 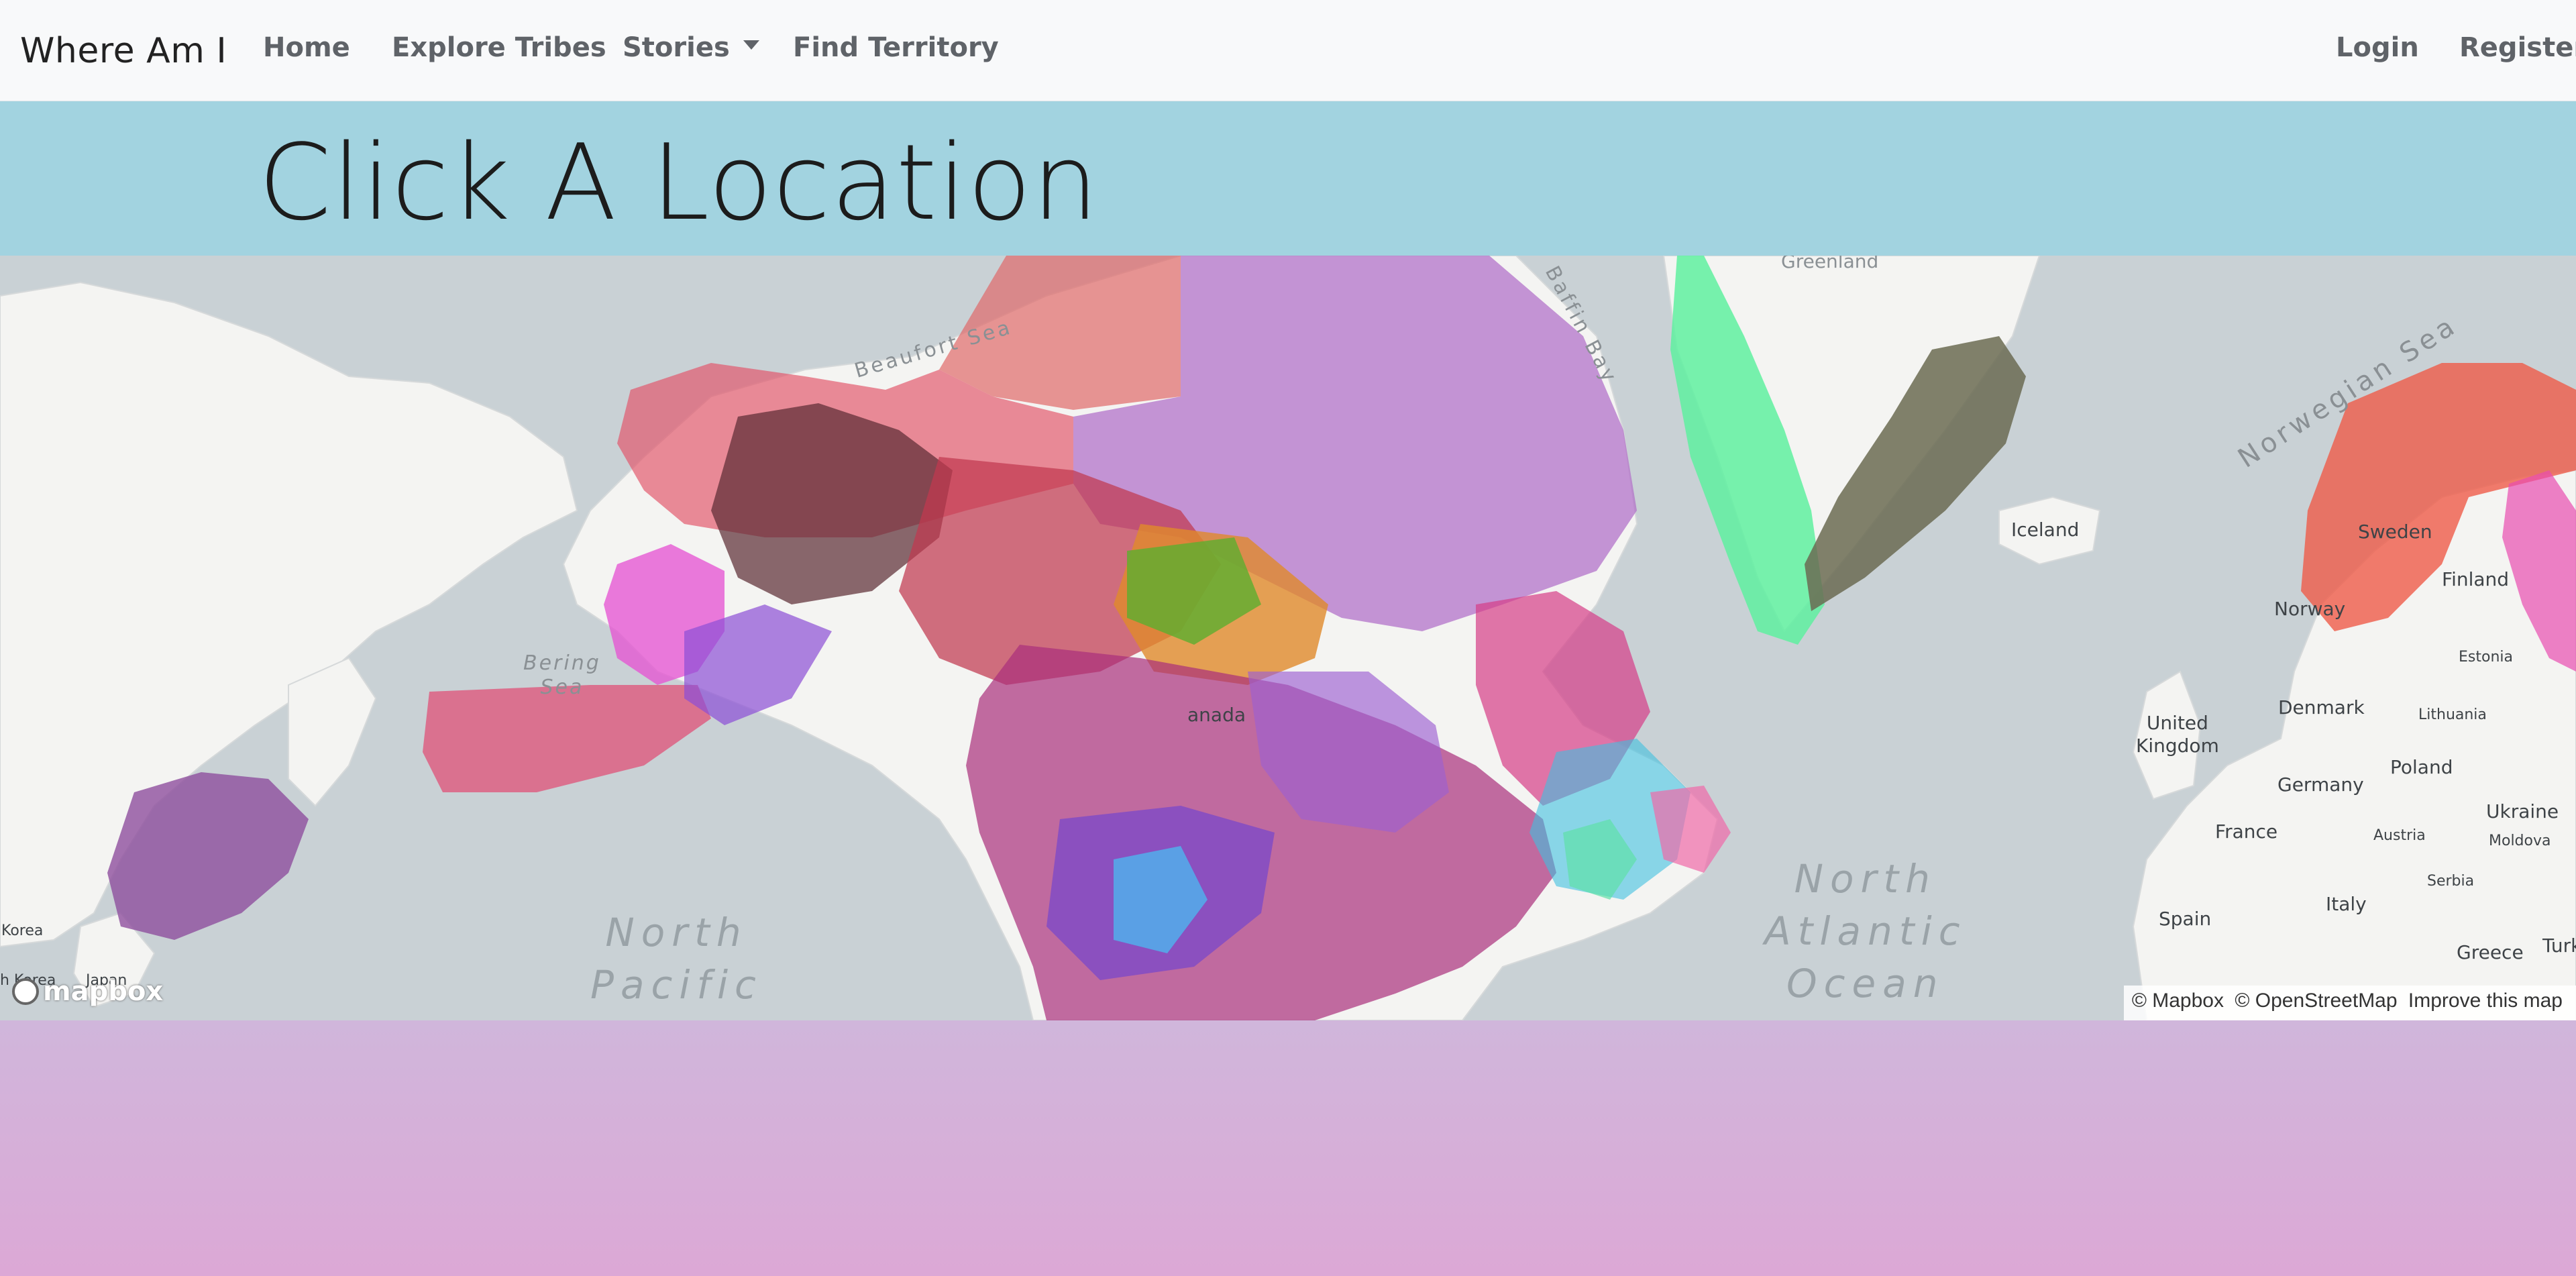 I want to click on ukraine-label: Ukraine, so click(x=2522, y=811).